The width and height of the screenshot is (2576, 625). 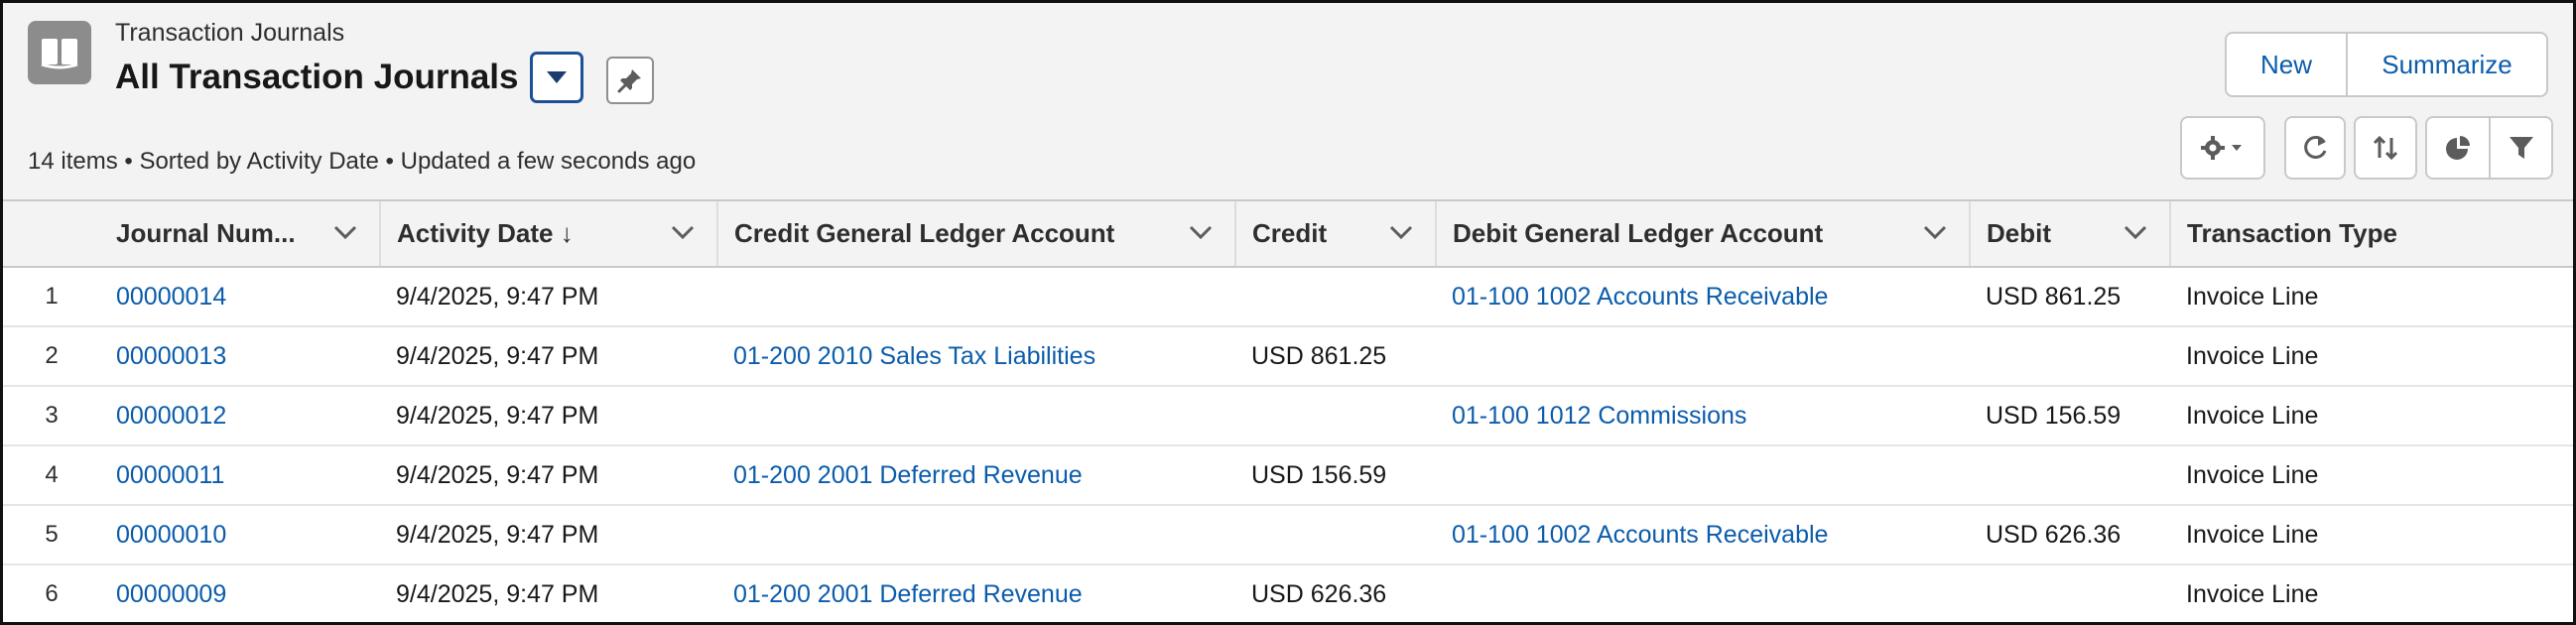 I want to click on credit-account-link: 01-200 2010 Sales Tax Liabilities, so click(x=976, y=356).